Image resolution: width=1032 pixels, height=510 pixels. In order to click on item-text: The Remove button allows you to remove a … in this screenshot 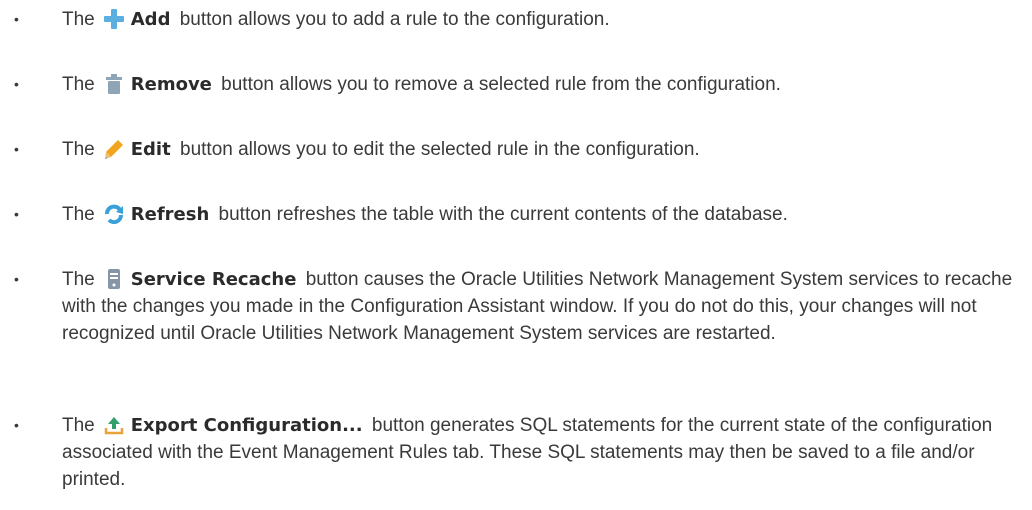, I will do `click(539, 84)`.